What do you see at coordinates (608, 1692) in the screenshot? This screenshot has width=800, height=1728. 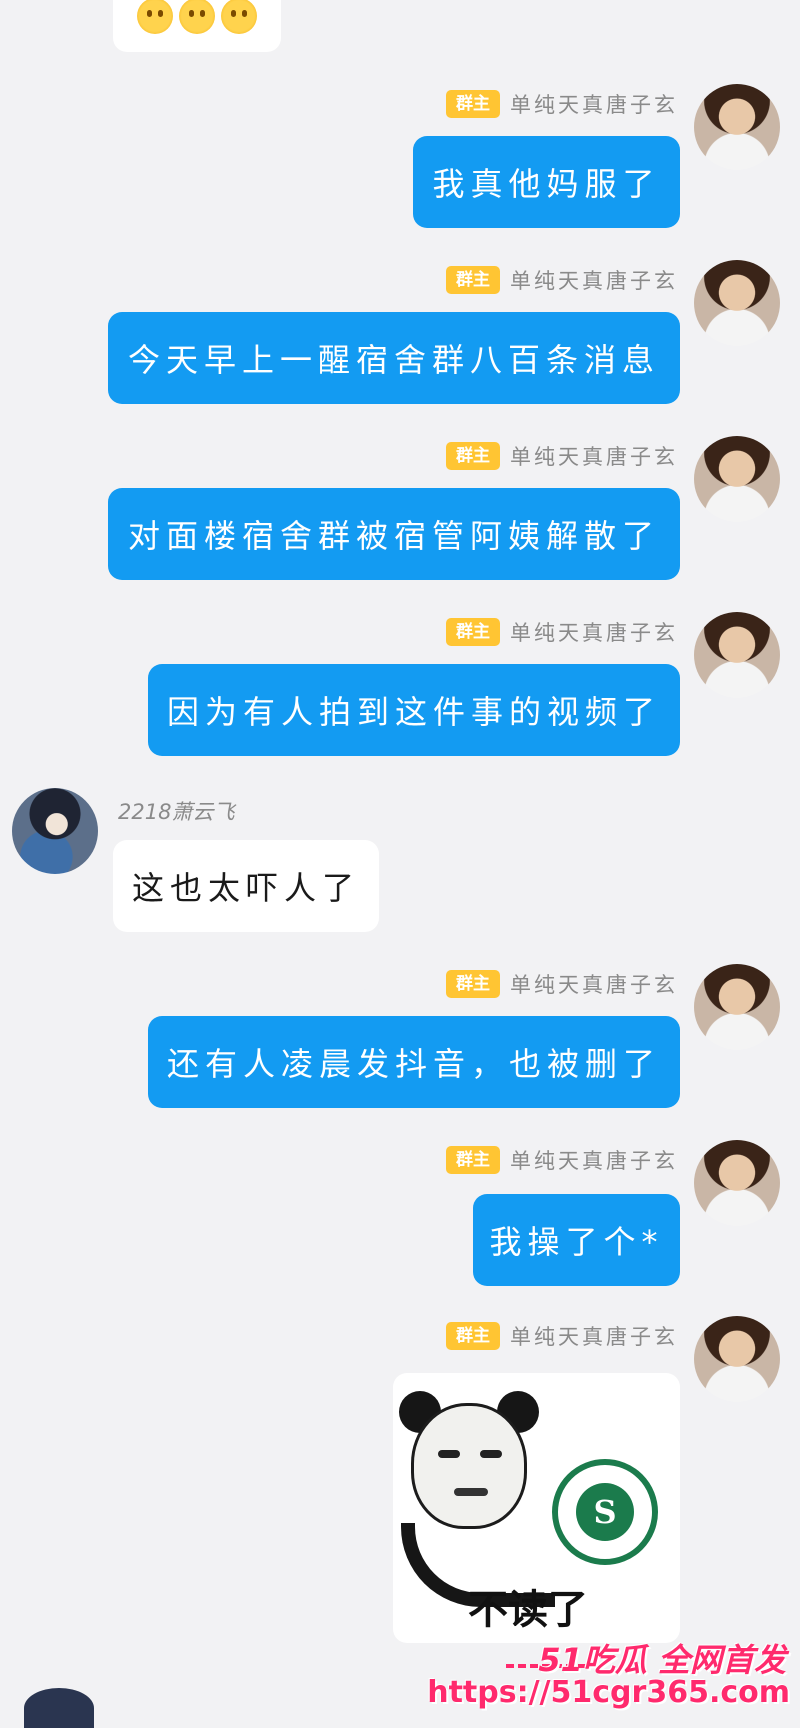 I see `watermark-url: https://51cgr365.com` at bounding box center [608, 1692].